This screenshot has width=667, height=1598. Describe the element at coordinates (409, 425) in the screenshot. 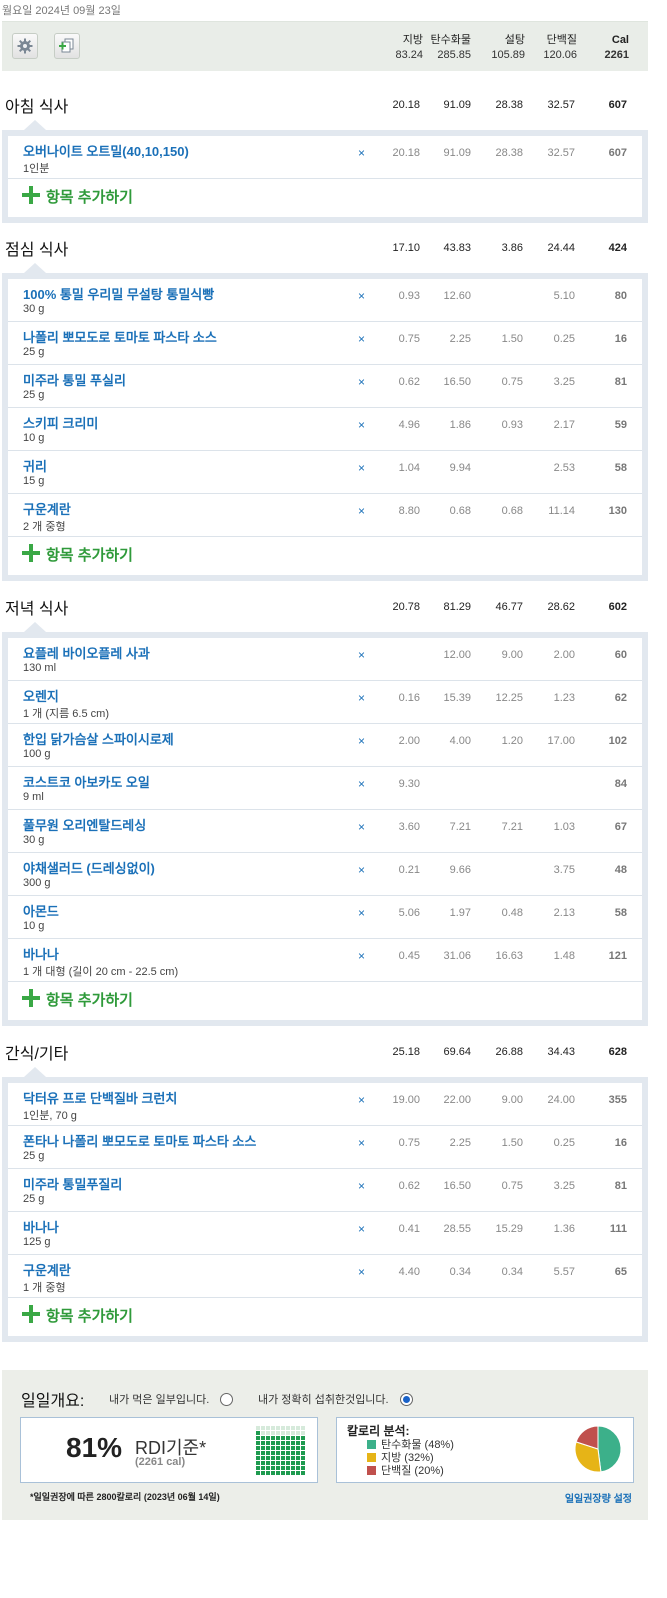

I see `food-item-value: 4.96` at that location.